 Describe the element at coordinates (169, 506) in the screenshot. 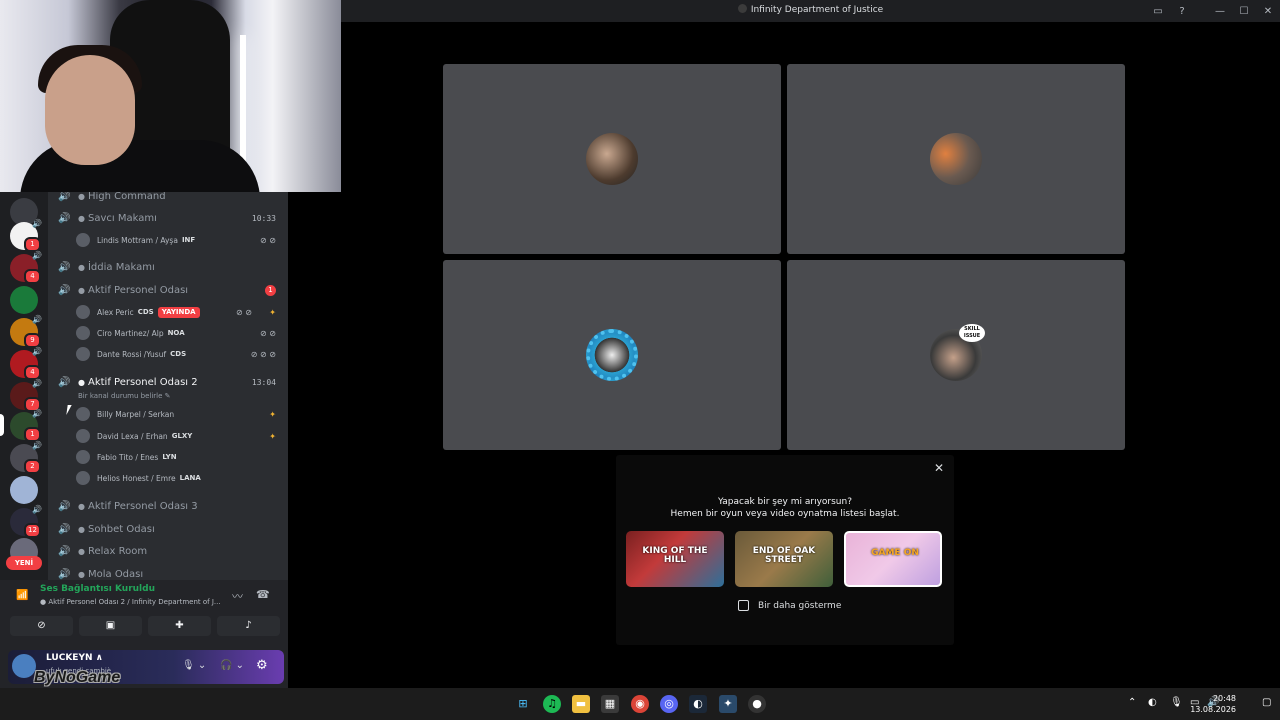

I see `channel-aktif-personel-3: 🔊 ● Aktif Personel Odası 3` at that location.